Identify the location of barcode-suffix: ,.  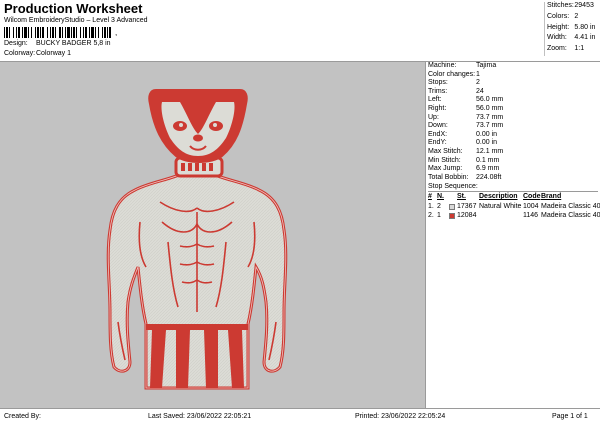
(116, 32).